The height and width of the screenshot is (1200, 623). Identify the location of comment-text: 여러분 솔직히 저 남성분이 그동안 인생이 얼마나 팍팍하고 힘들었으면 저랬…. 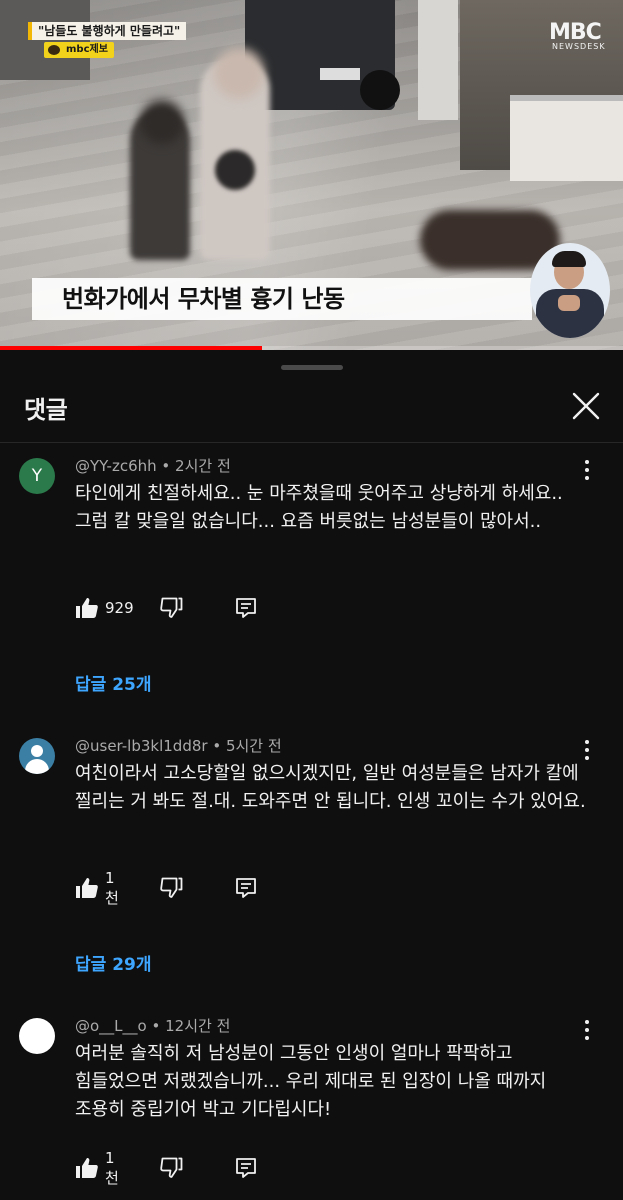
(311, 1081).